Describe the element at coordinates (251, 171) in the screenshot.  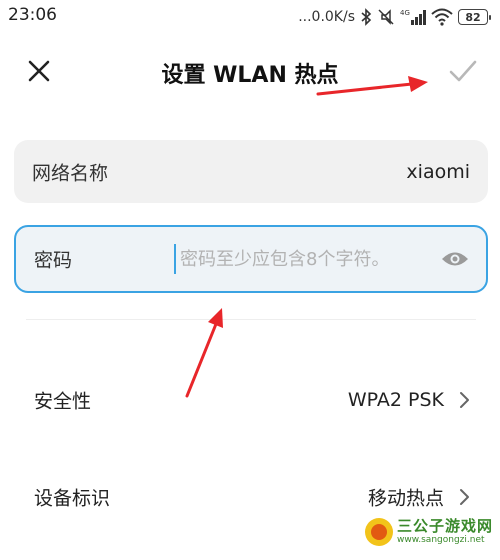
I see `network-name-field: 网络名称 xiaomi` at that location.